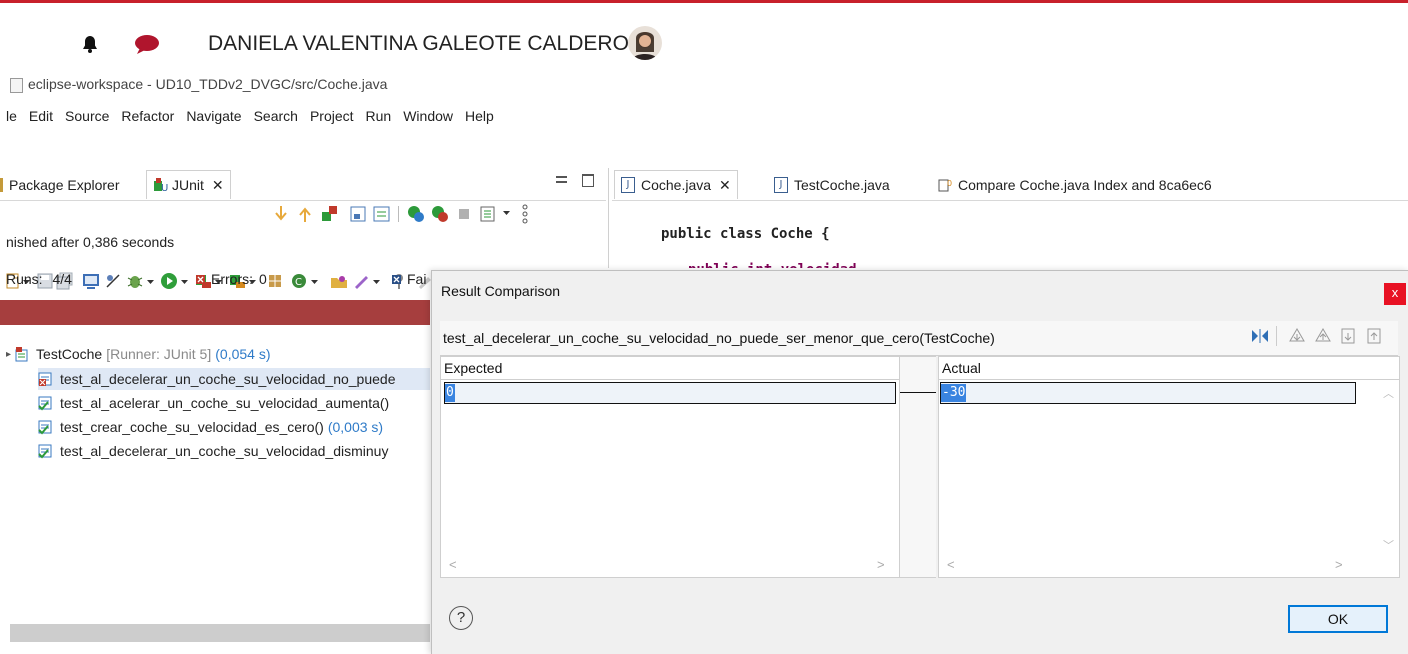 The height and width of the screenshot is (654, 1408). Describe the element at coordinates (358, 214) in the screenshot. I see `scroll-lock-icon` at that location.